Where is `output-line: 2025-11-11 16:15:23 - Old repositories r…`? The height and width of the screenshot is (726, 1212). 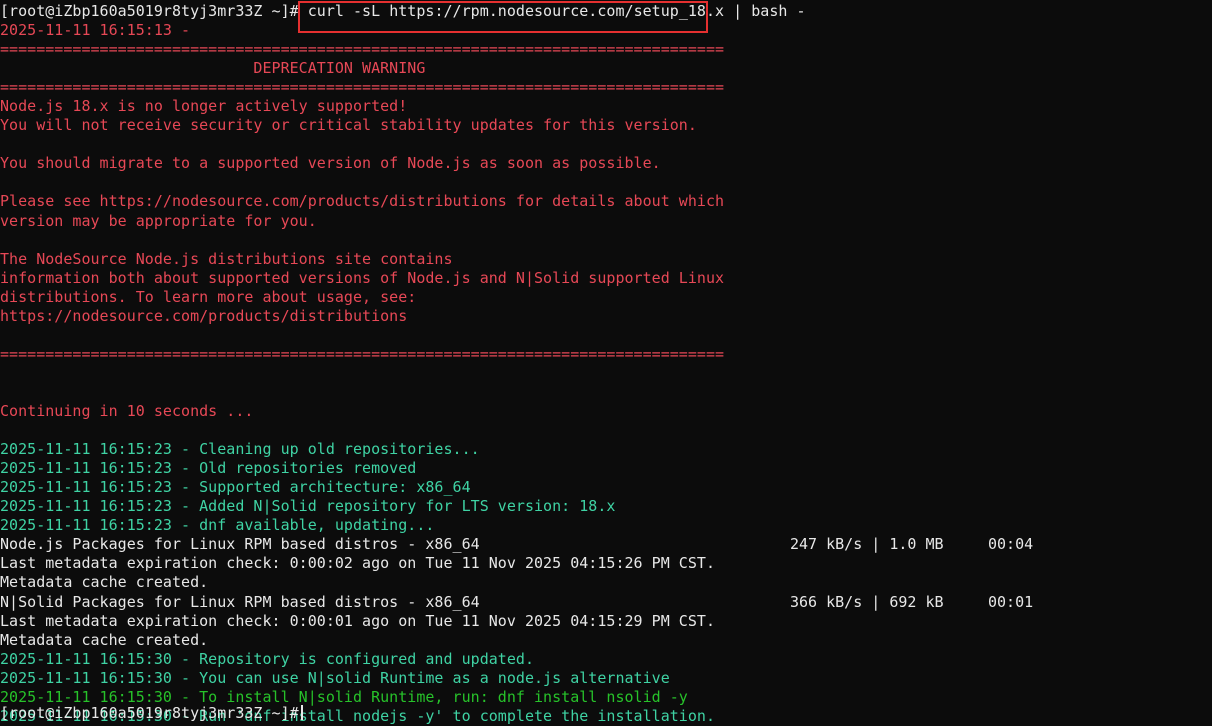 output-line: 2025-11-11 16:15:23 - Old repositories r… is located at coordinates (208, 468).